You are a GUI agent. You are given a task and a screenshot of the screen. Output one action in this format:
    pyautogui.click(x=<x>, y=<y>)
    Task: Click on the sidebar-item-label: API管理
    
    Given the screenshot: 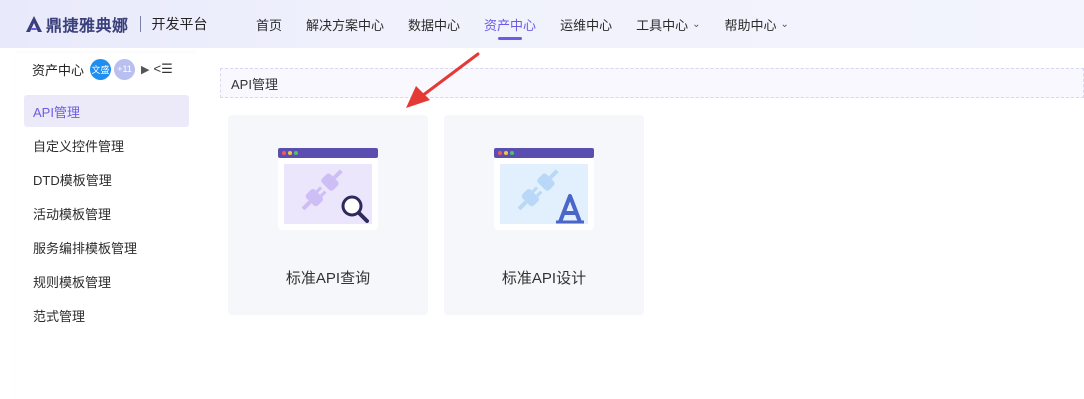 What is the action you would take?
    pyautogui.click(x=56, y=112)
    